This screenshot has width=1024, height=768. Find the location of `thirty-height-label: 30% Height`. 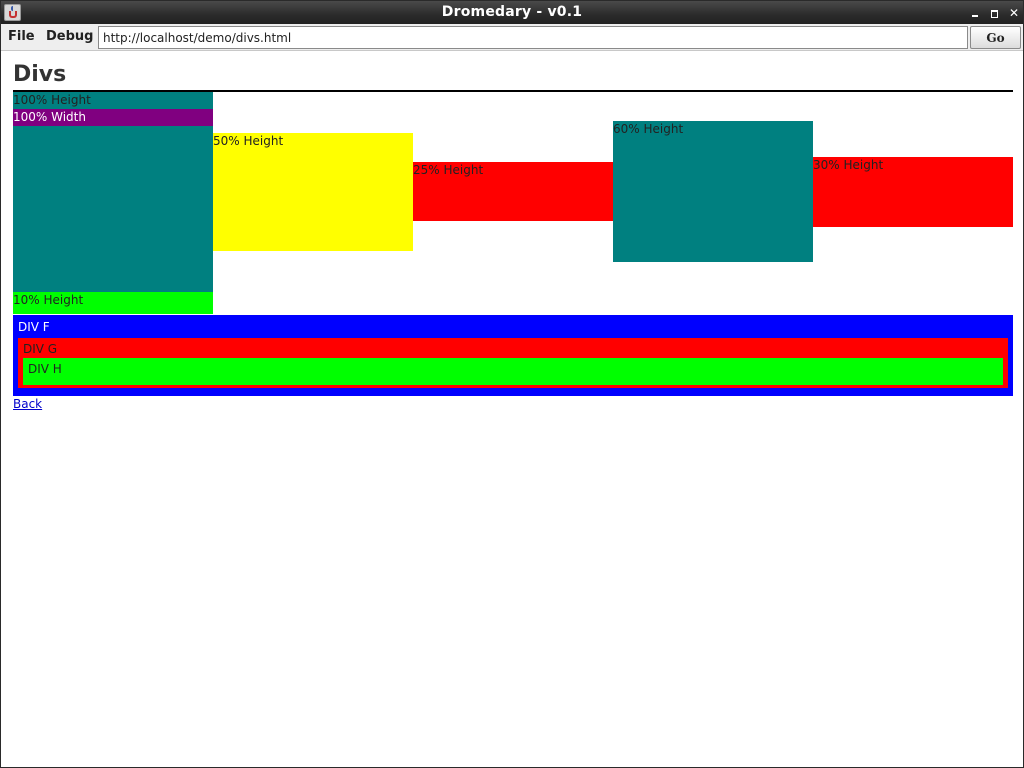

thirty-height-label: 30% Height is located at coordinates (848, 165).